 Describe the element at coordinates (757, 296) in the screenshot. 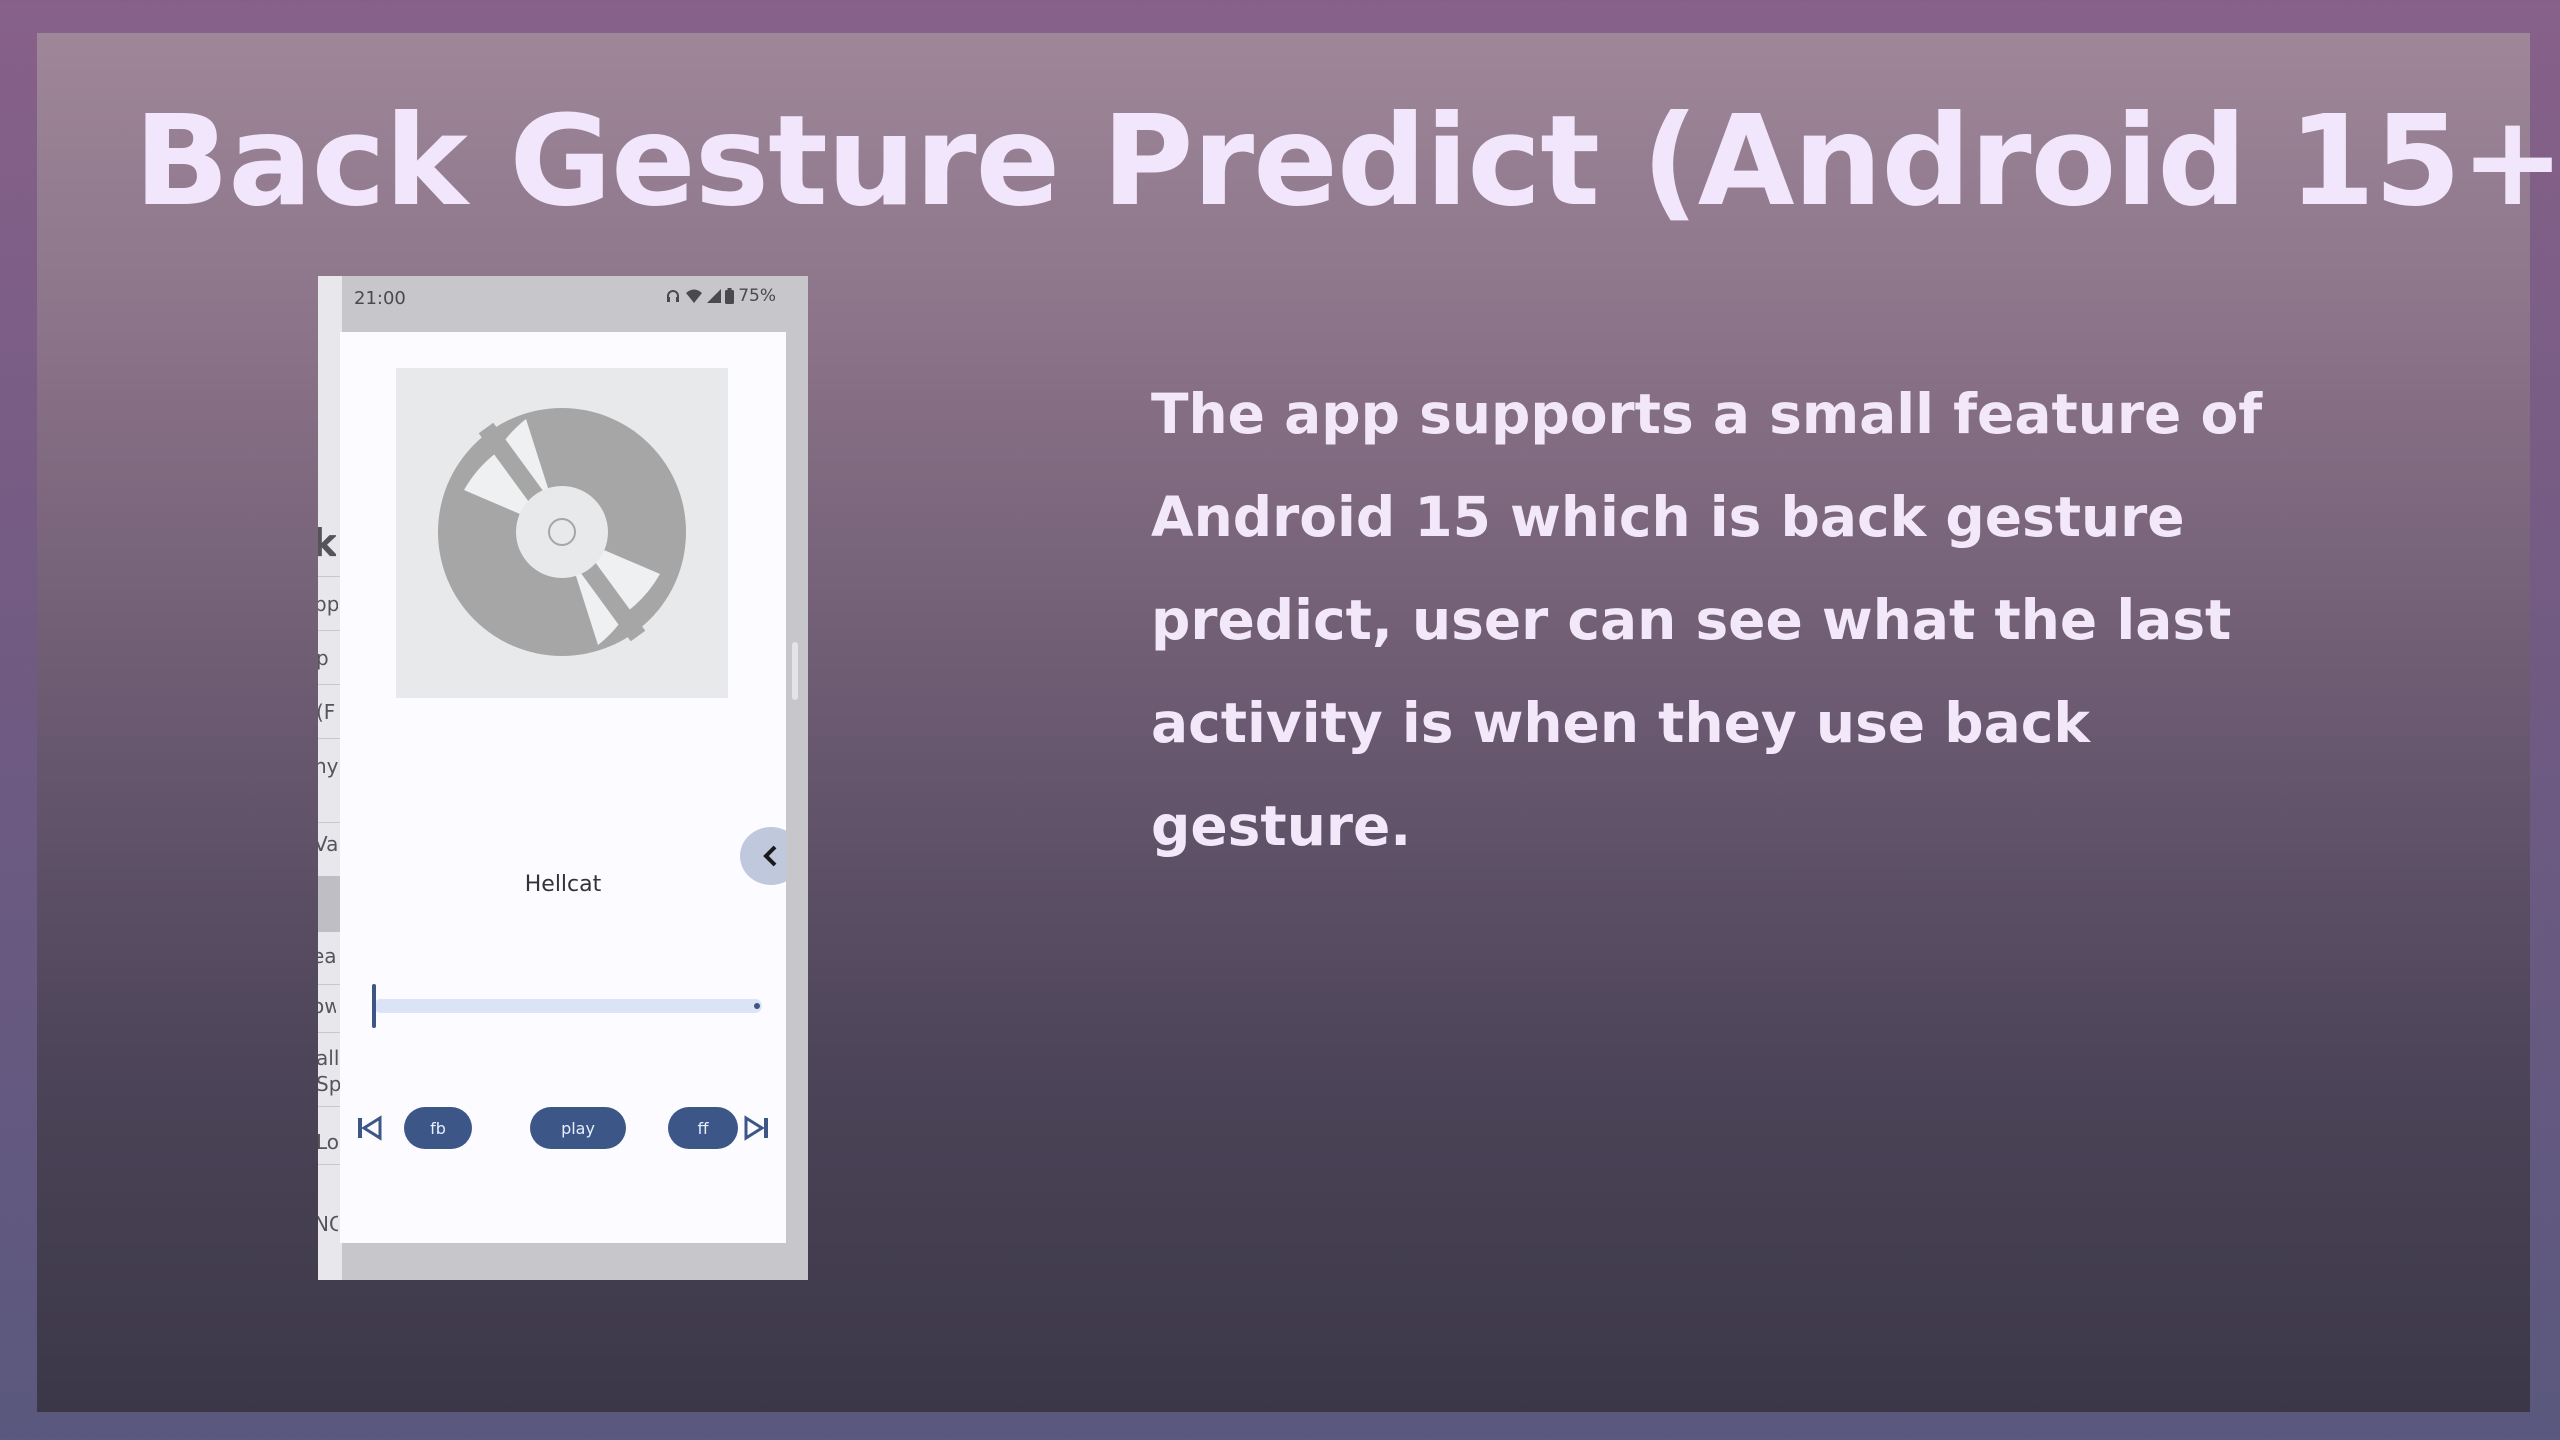

I see `battery-level: 75%` at that location.